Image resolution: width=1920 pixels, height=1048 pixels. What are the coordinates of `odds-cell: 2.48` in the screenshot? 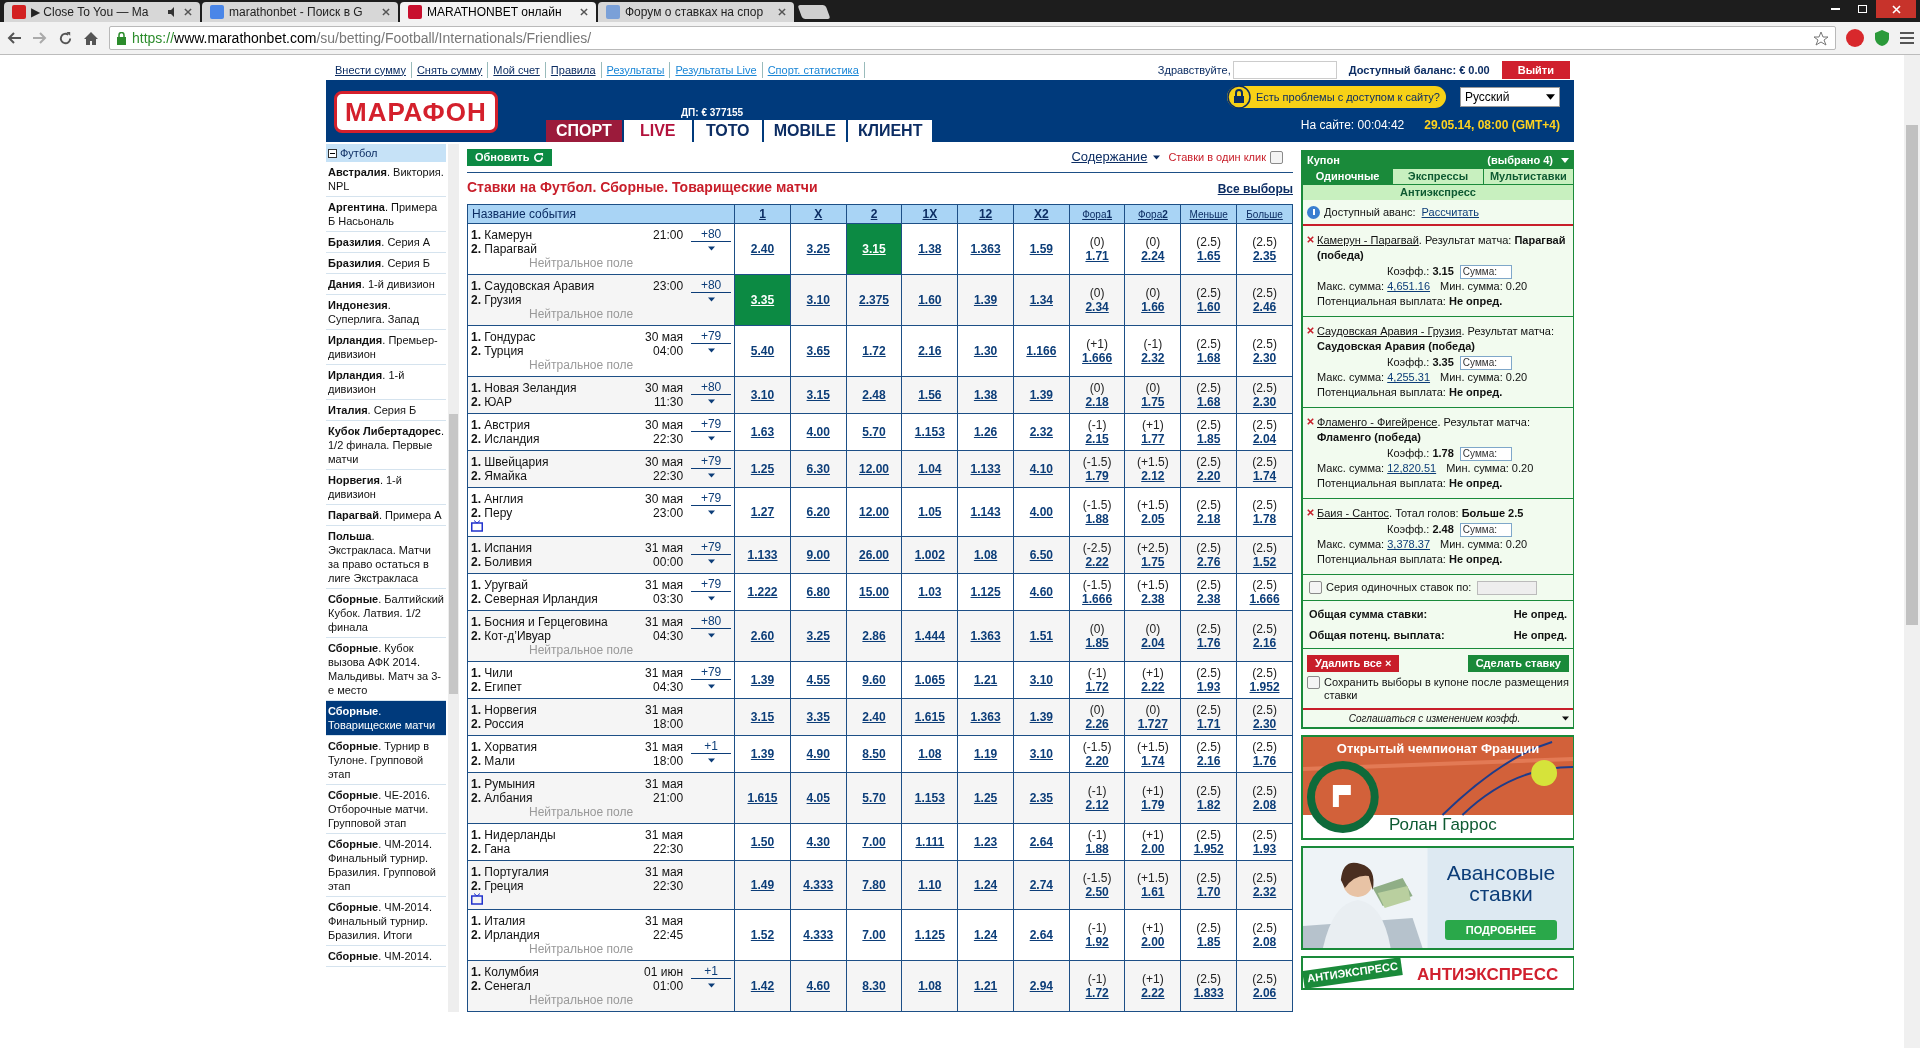 It's located at (874, 395).